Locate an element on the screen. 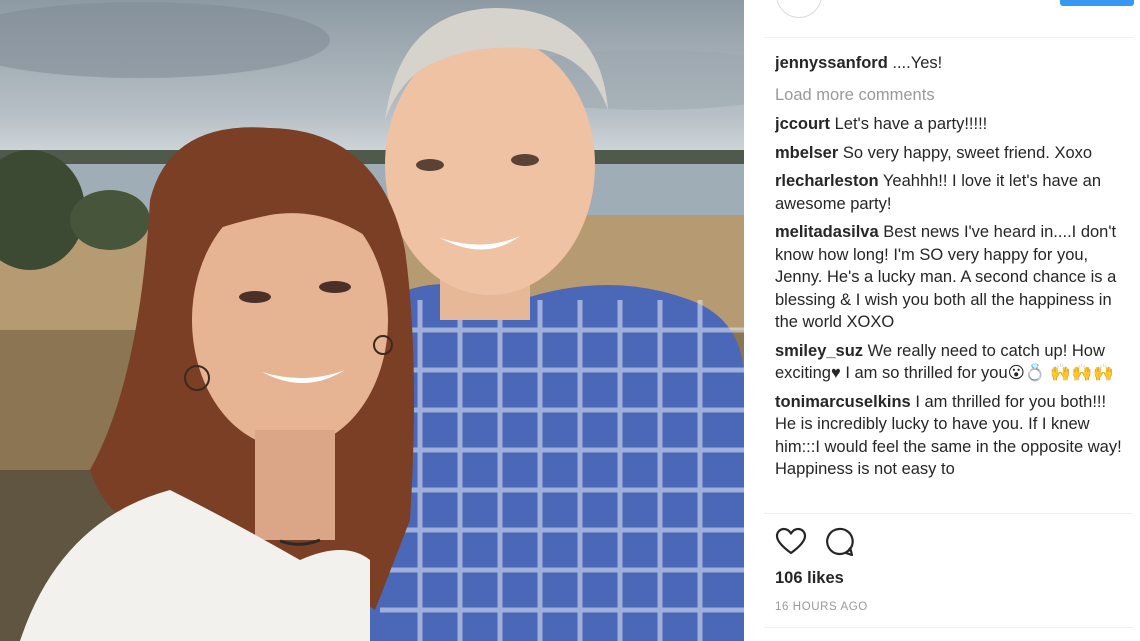 This screenshot has width=1140, height=641. load-more-comments-link: Load more comments is located at coordinates (950, 95).